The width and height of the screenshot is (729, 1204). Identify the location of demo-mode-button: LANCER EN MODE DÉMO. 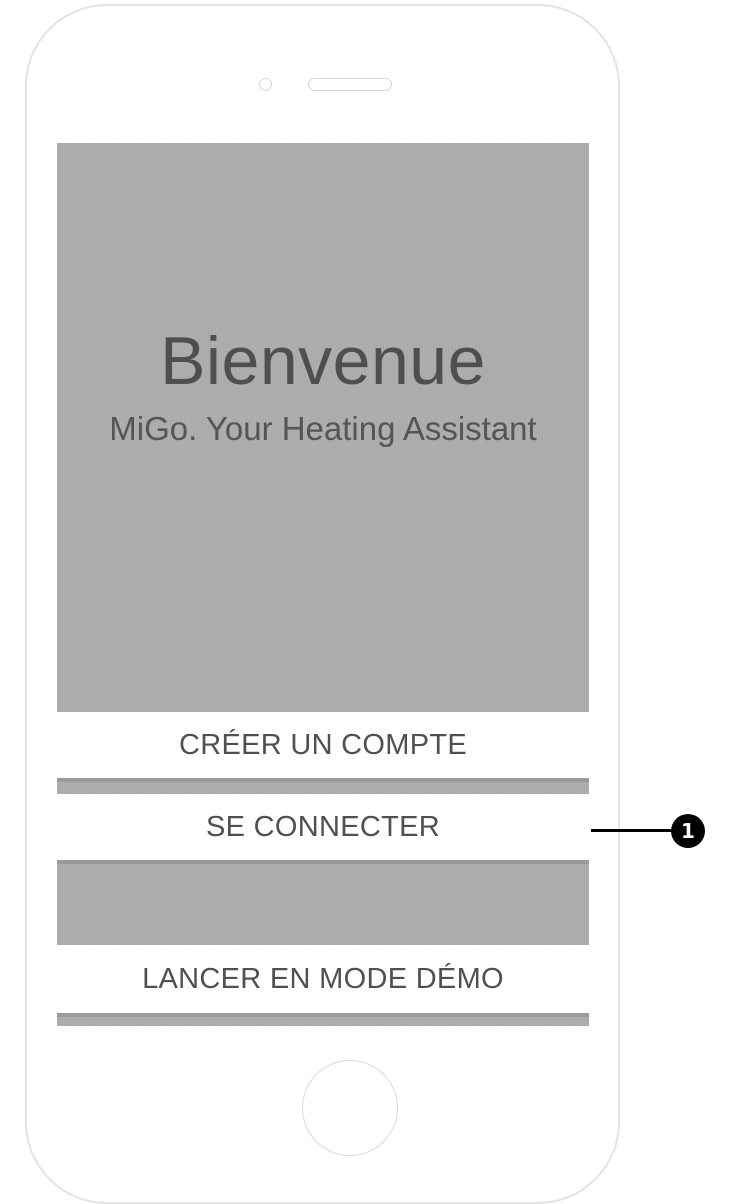
(323, 981).